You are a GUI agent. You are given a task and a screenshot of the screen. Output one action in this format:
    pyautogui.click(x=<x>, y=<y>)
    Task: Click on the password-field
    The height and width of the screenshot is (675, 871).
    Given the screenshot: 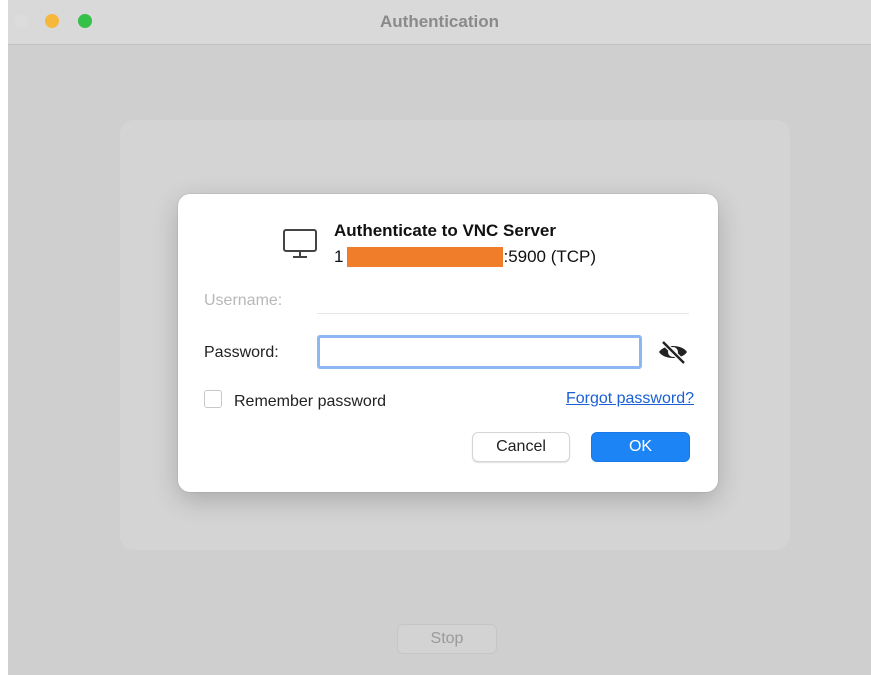 What is the action you would take?
    pyautogui.click(x=479, y=352)
    